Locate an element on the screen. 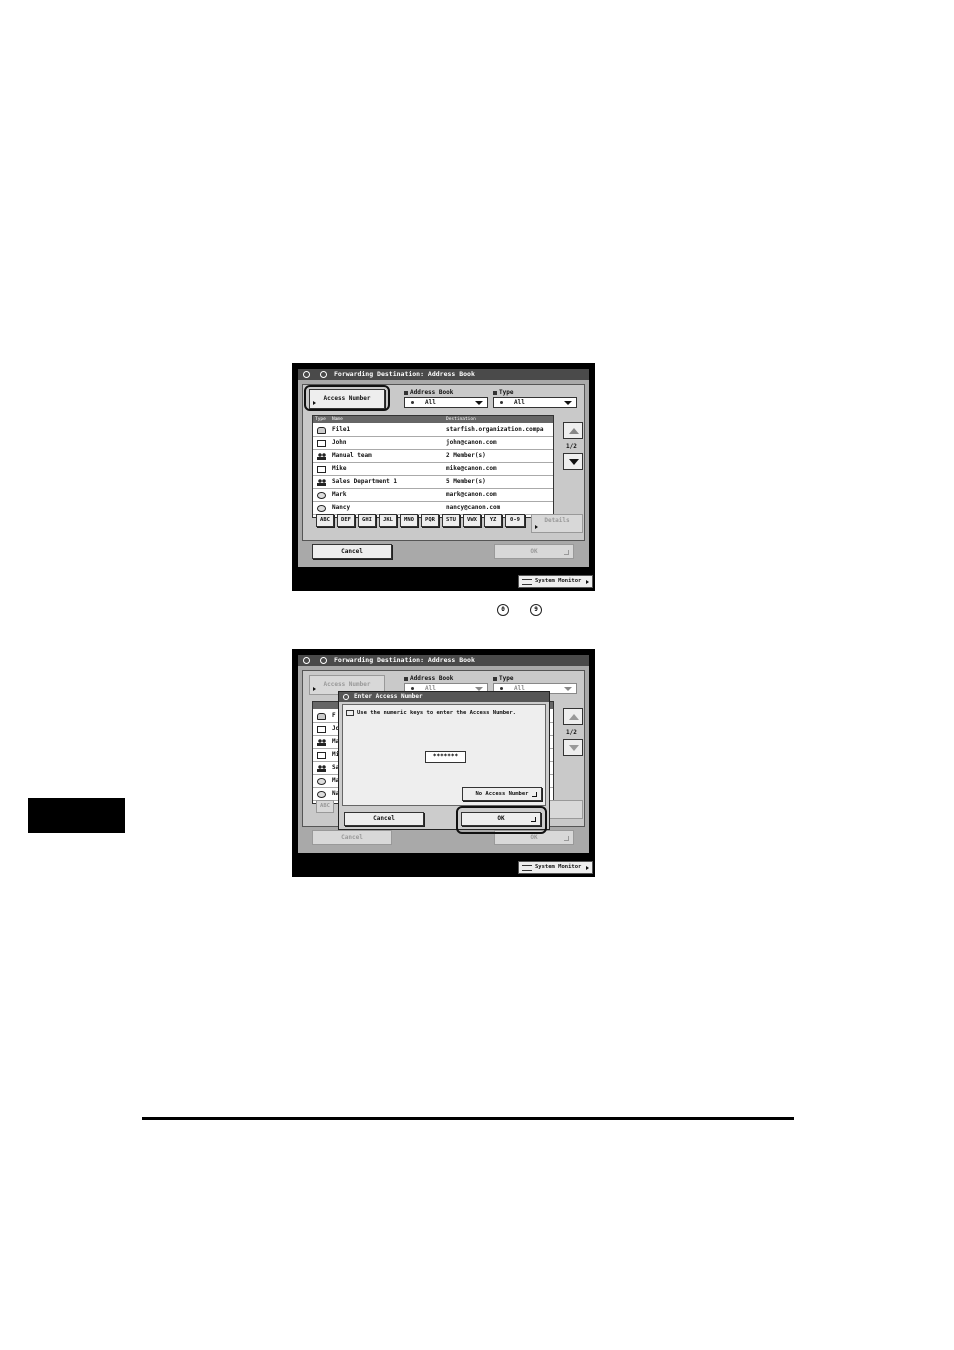  access-number-field: ******* is located at coordinates (445, 757).